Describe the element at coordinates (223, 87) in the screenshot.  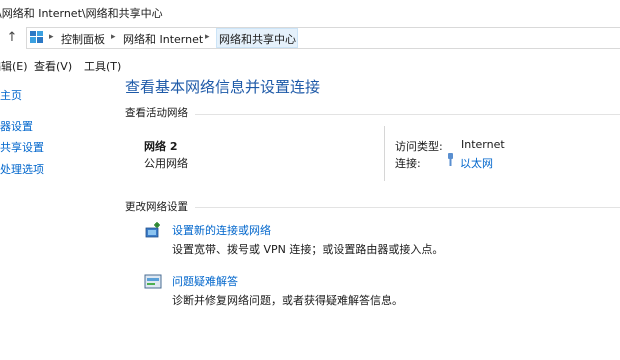
I see `page-title: 查看基本网络信息并设置连接` at that location.